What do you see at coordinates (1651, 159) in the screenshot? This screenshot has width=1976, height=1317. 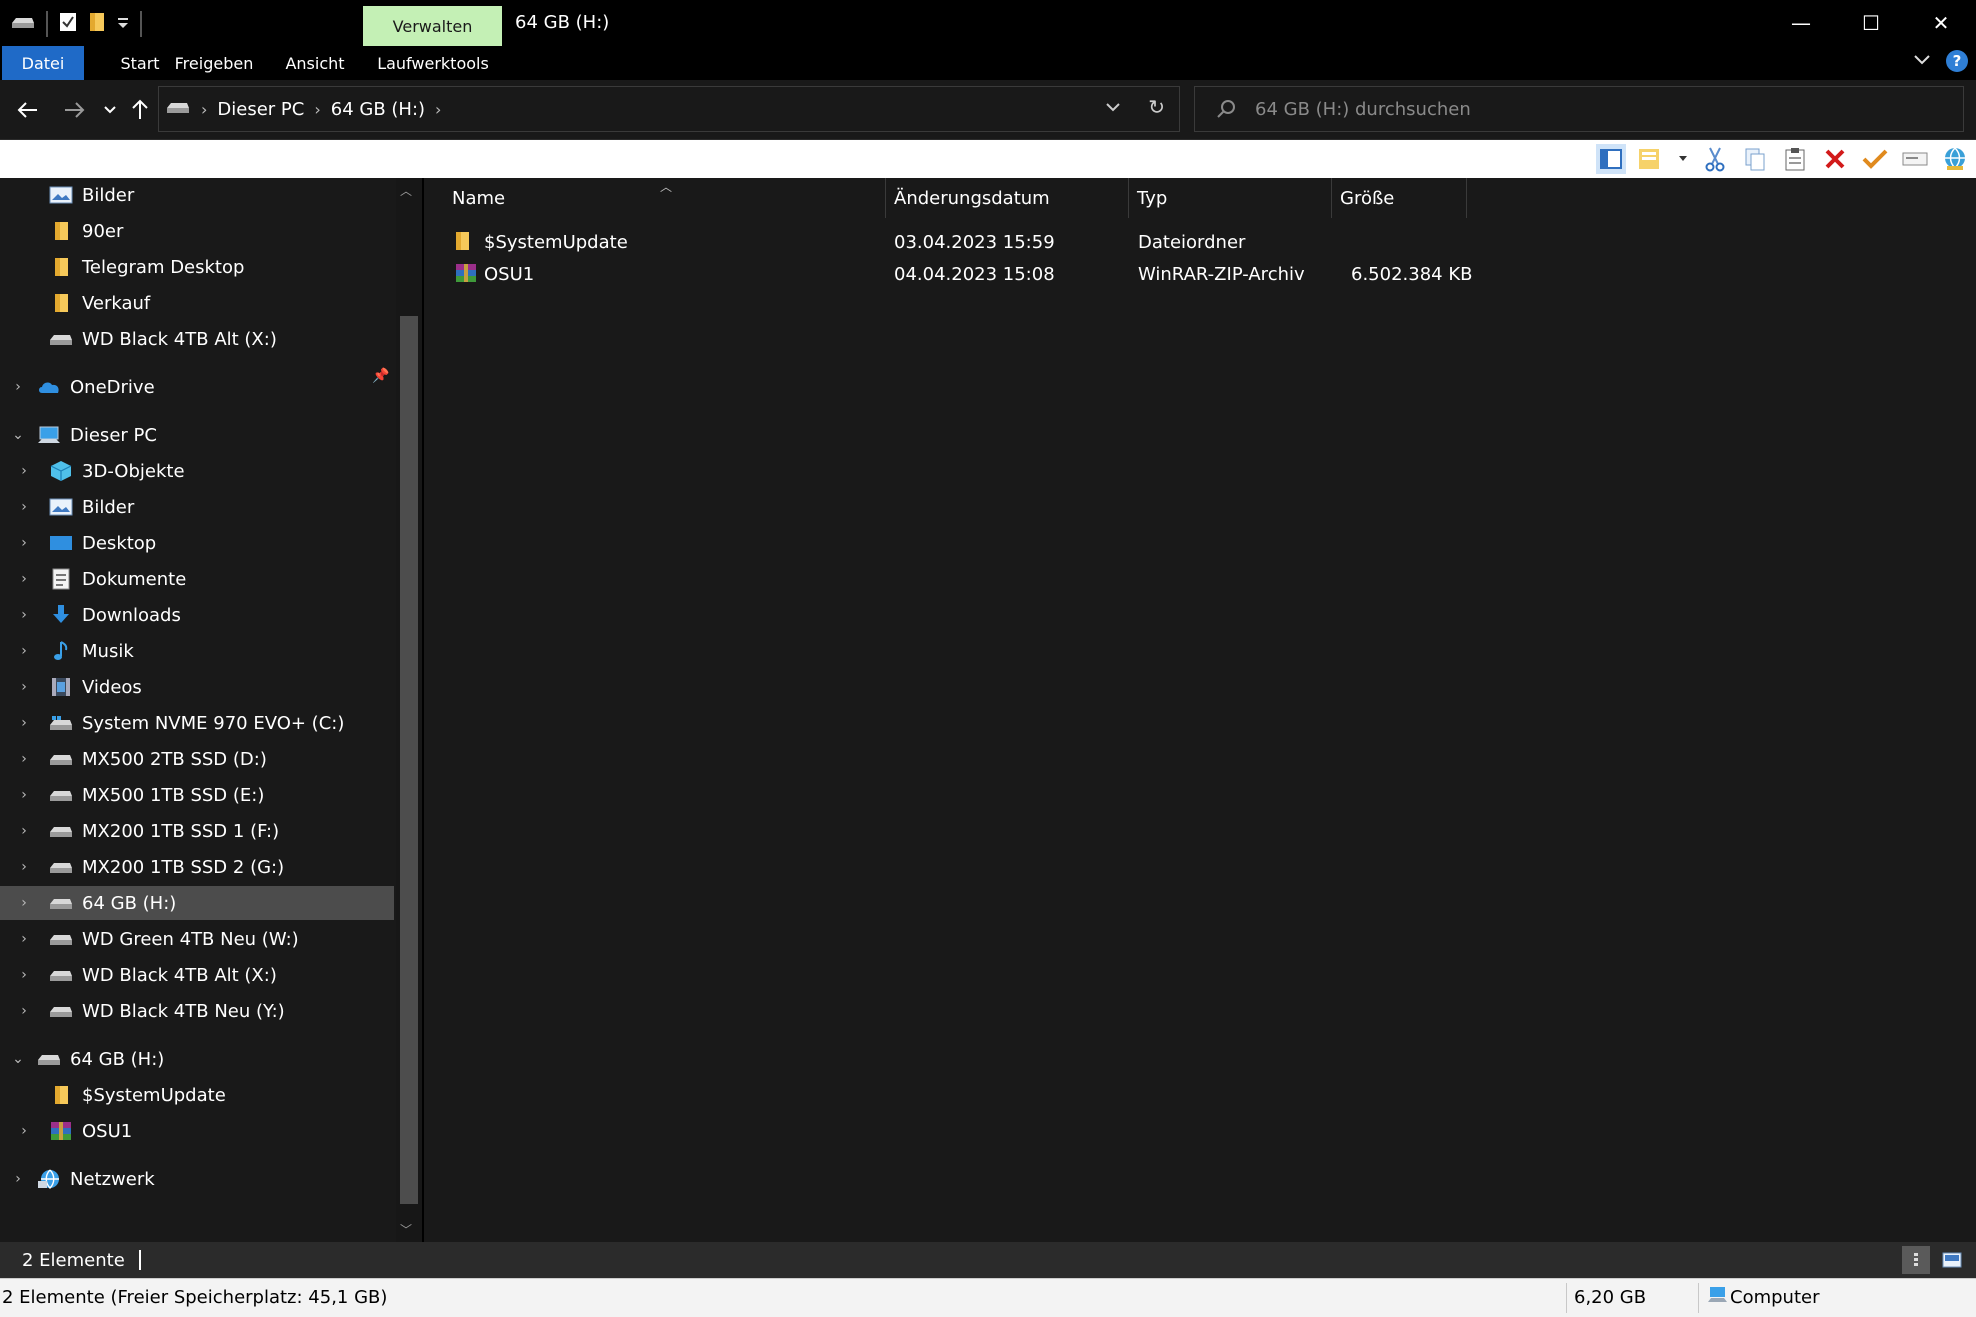 I see `layout-icon` at bounding box center [1651, 159].